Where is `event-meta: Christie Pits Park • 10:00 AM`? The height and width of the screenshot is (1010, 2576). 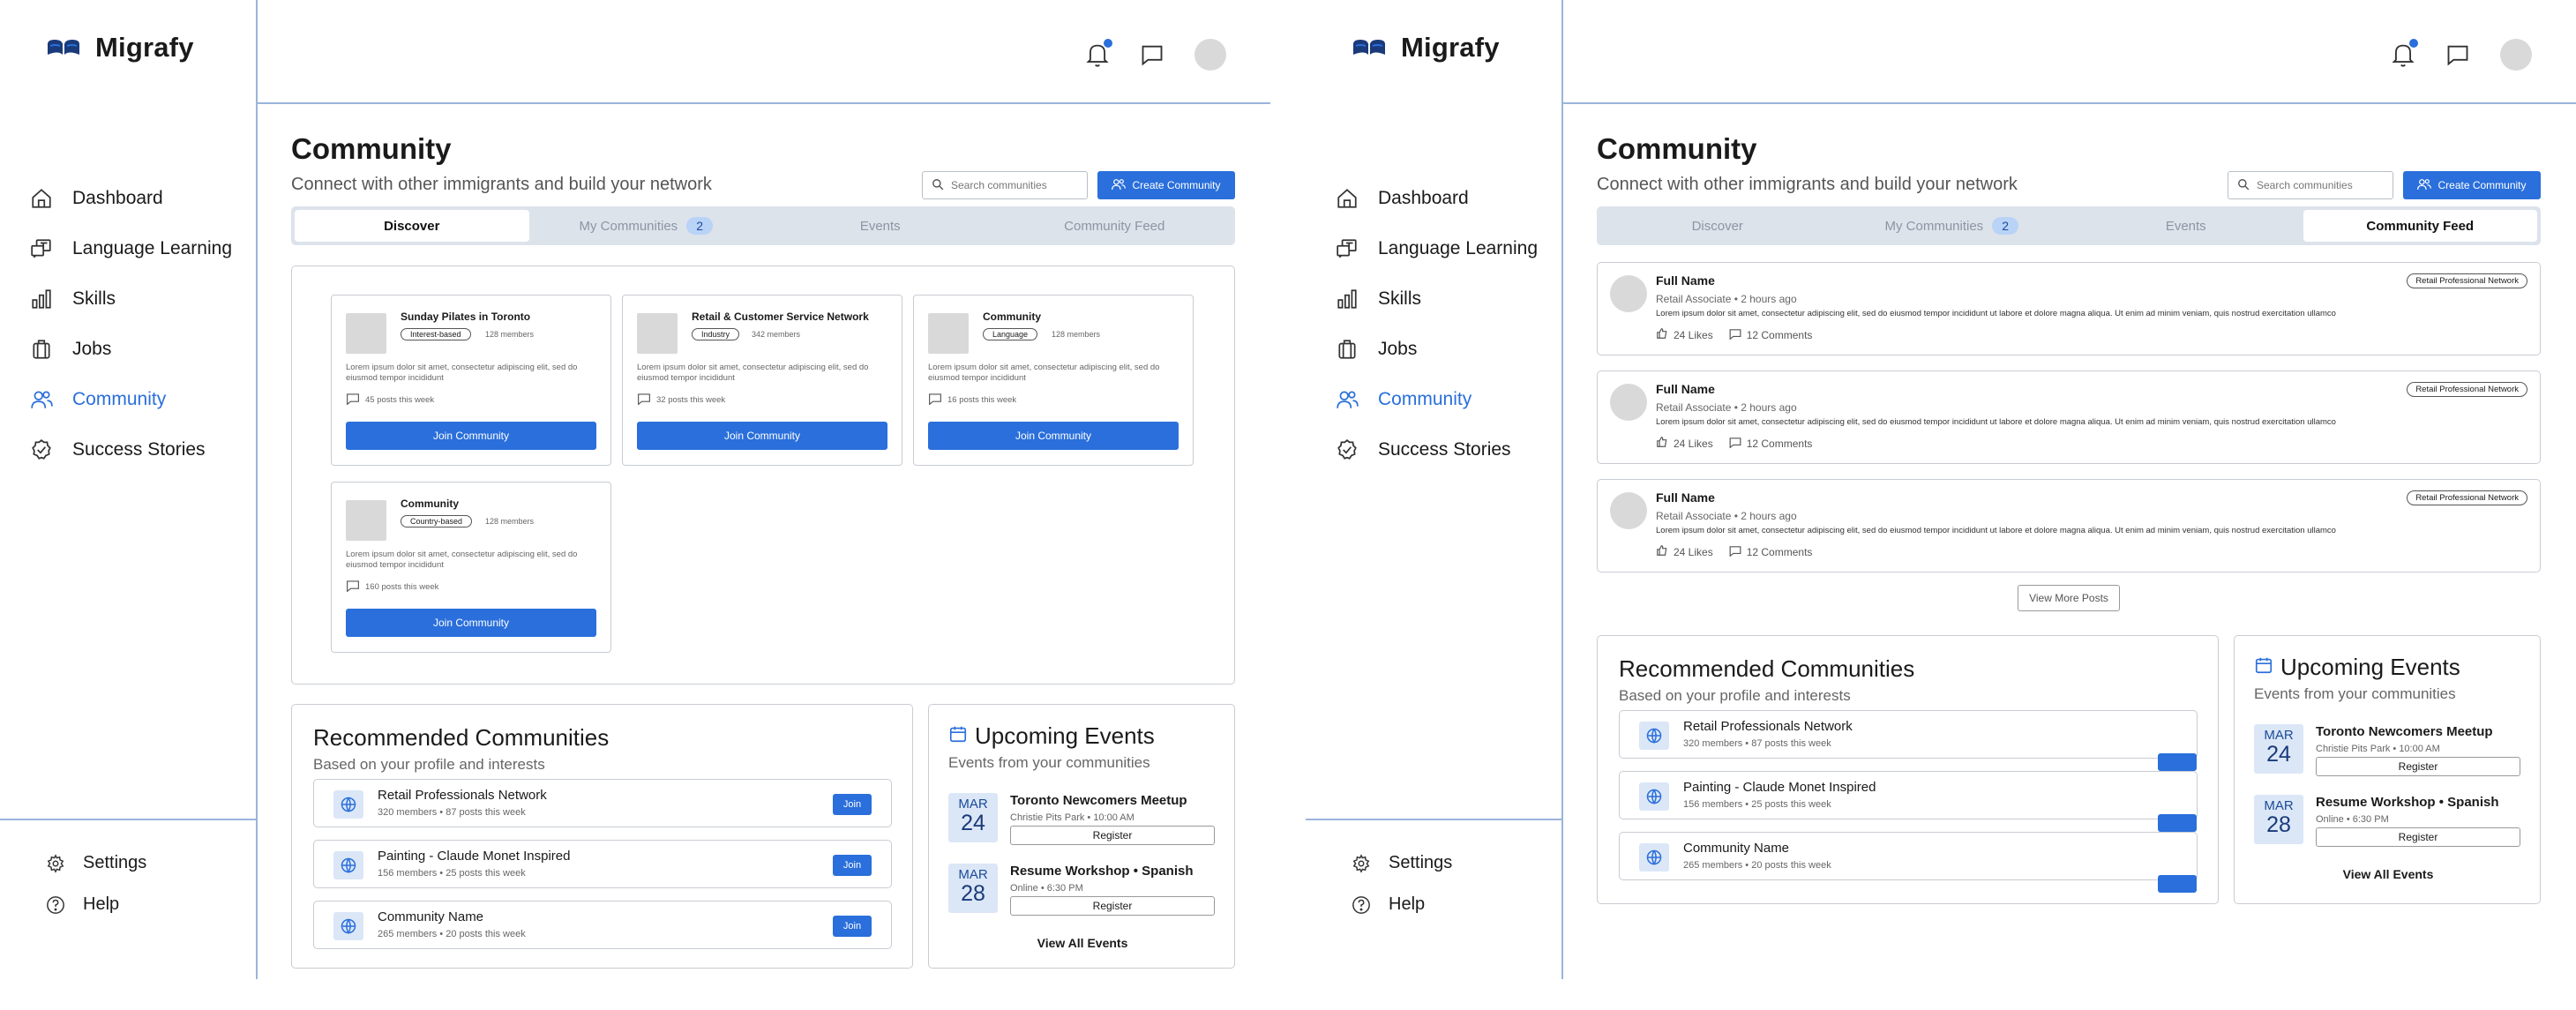
event-meta: Christie Pits Park • 10:00 AM is located at coordinates (1072, 817).